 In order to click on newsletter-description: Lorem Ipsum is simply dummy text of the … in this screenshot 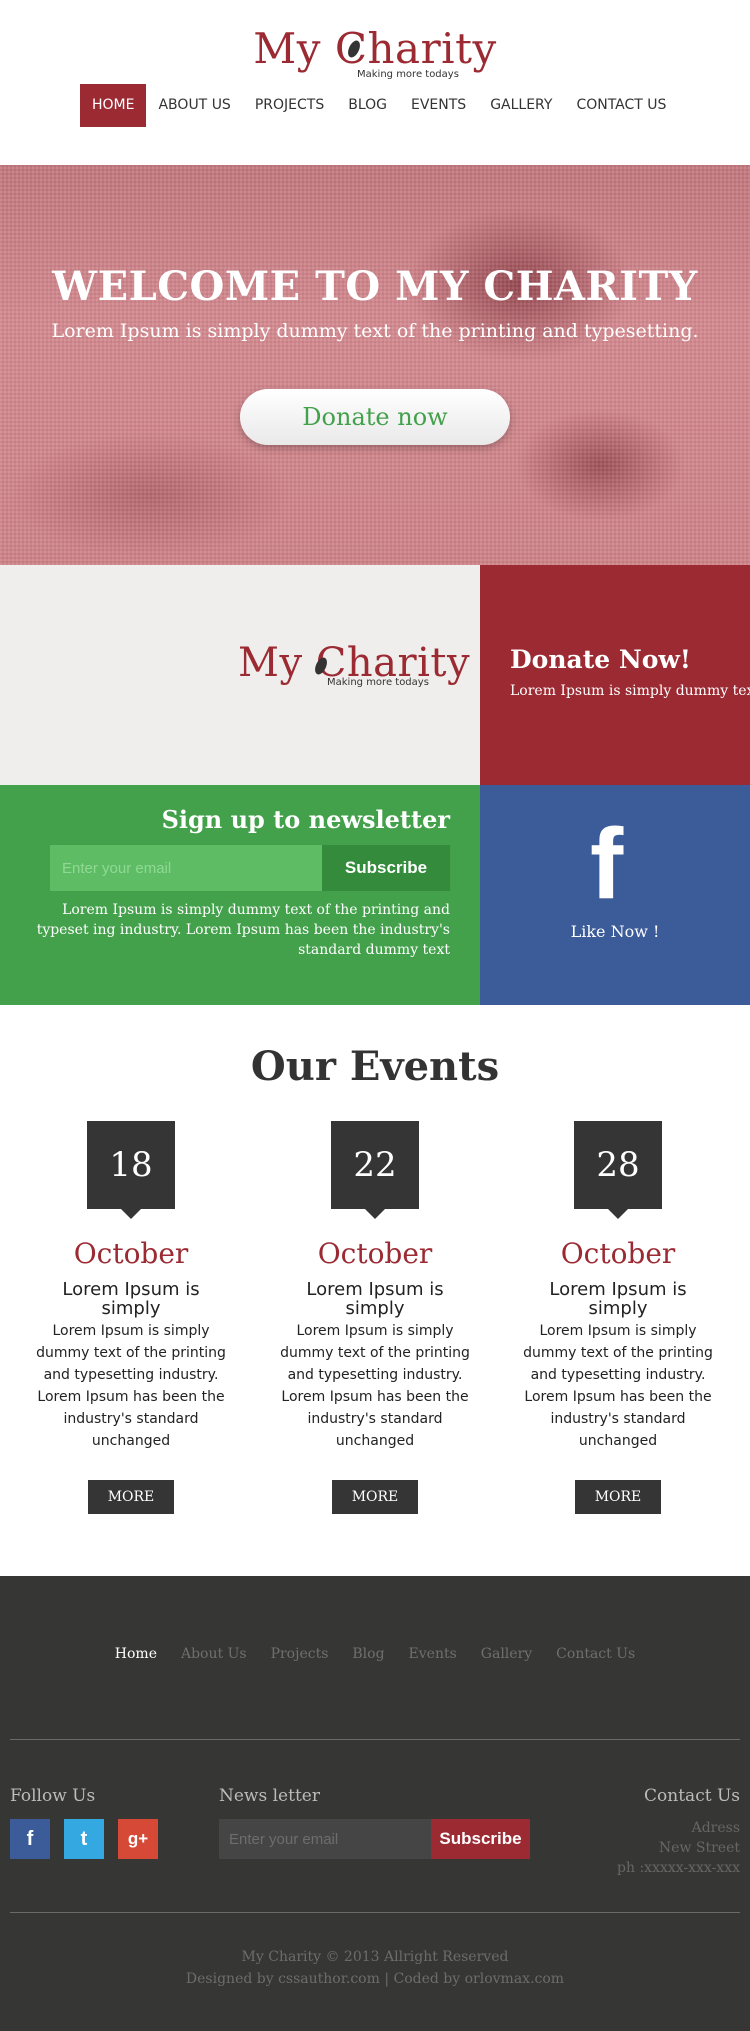, I will do `click(243, 930)`.